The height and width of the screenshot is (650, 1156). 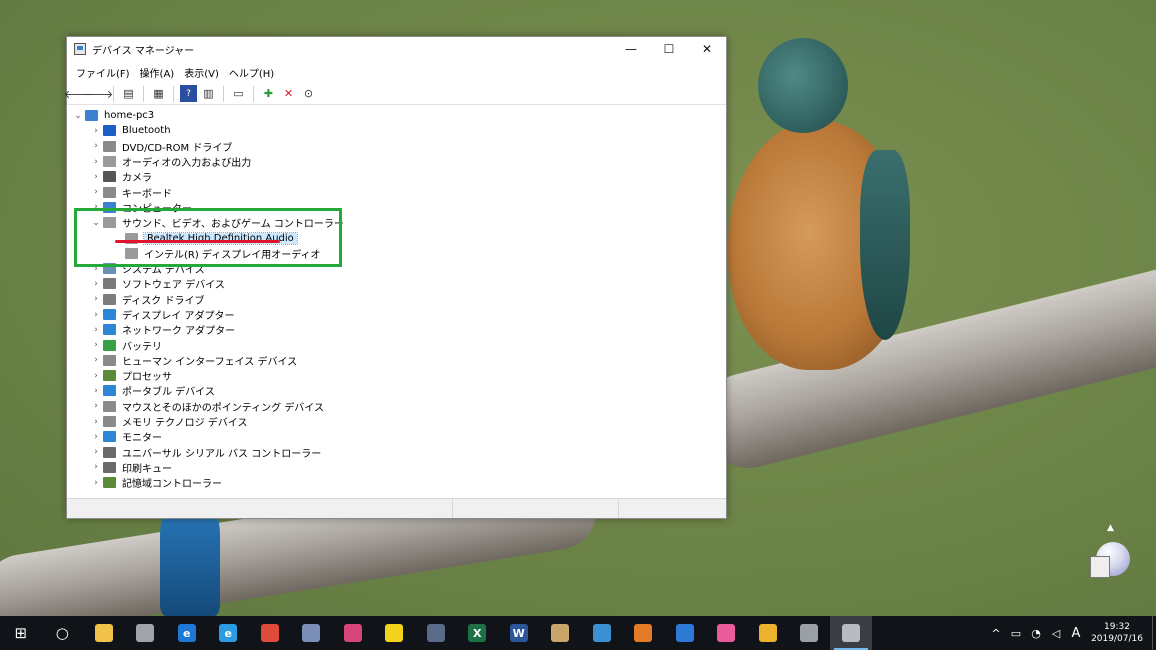 I want to click on taskbar-button: ○, so click(x=63, y=633).